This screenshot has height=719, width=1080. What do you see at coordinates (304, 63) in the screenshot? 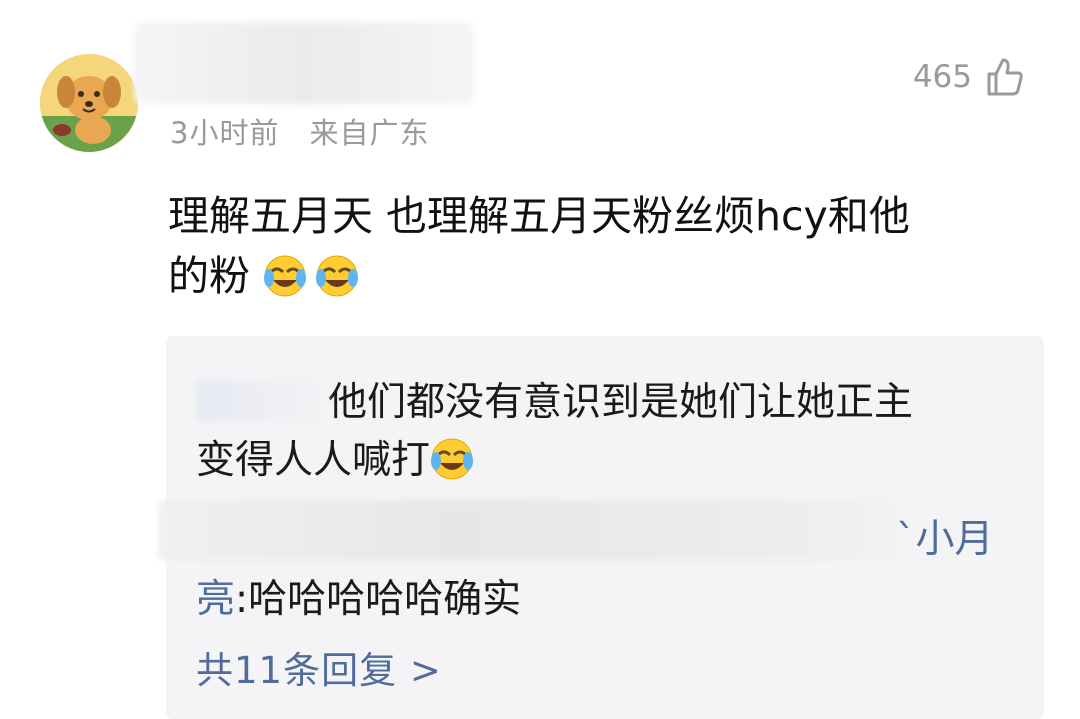
I see `username-blurred` at bounding box center [304, 63].